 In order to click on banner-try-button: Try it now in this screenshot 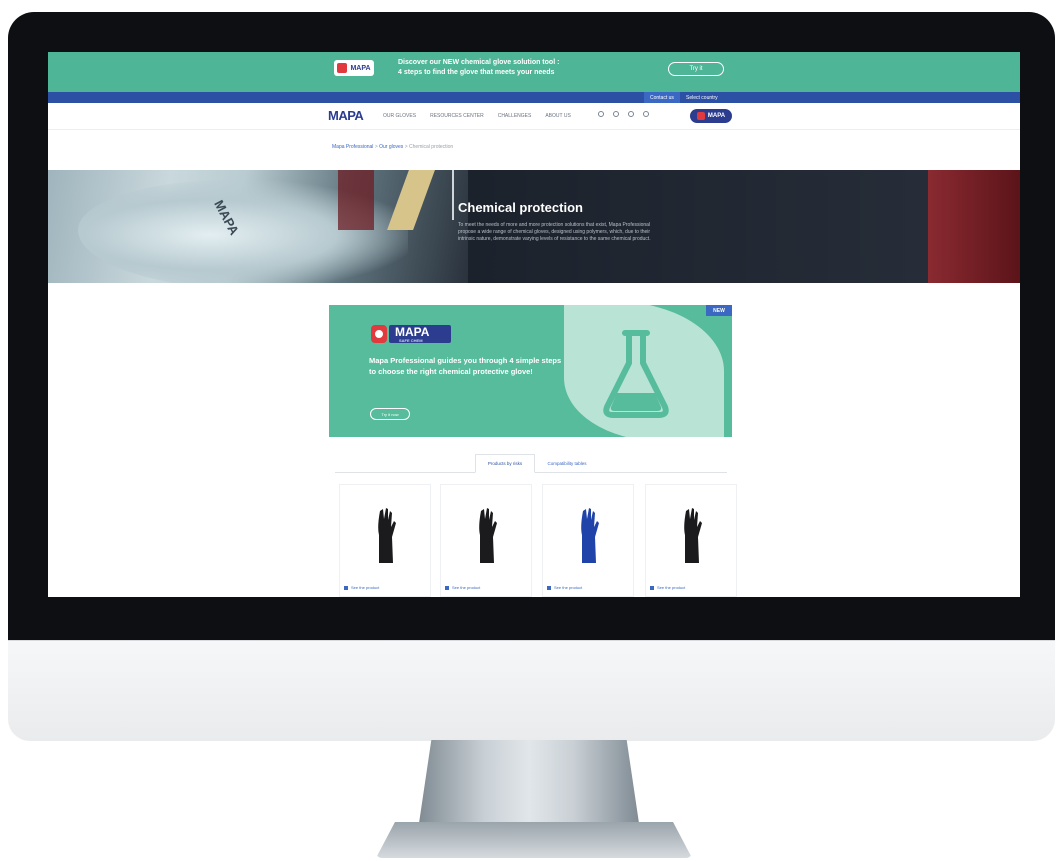, I will do `click(390, 414)`.